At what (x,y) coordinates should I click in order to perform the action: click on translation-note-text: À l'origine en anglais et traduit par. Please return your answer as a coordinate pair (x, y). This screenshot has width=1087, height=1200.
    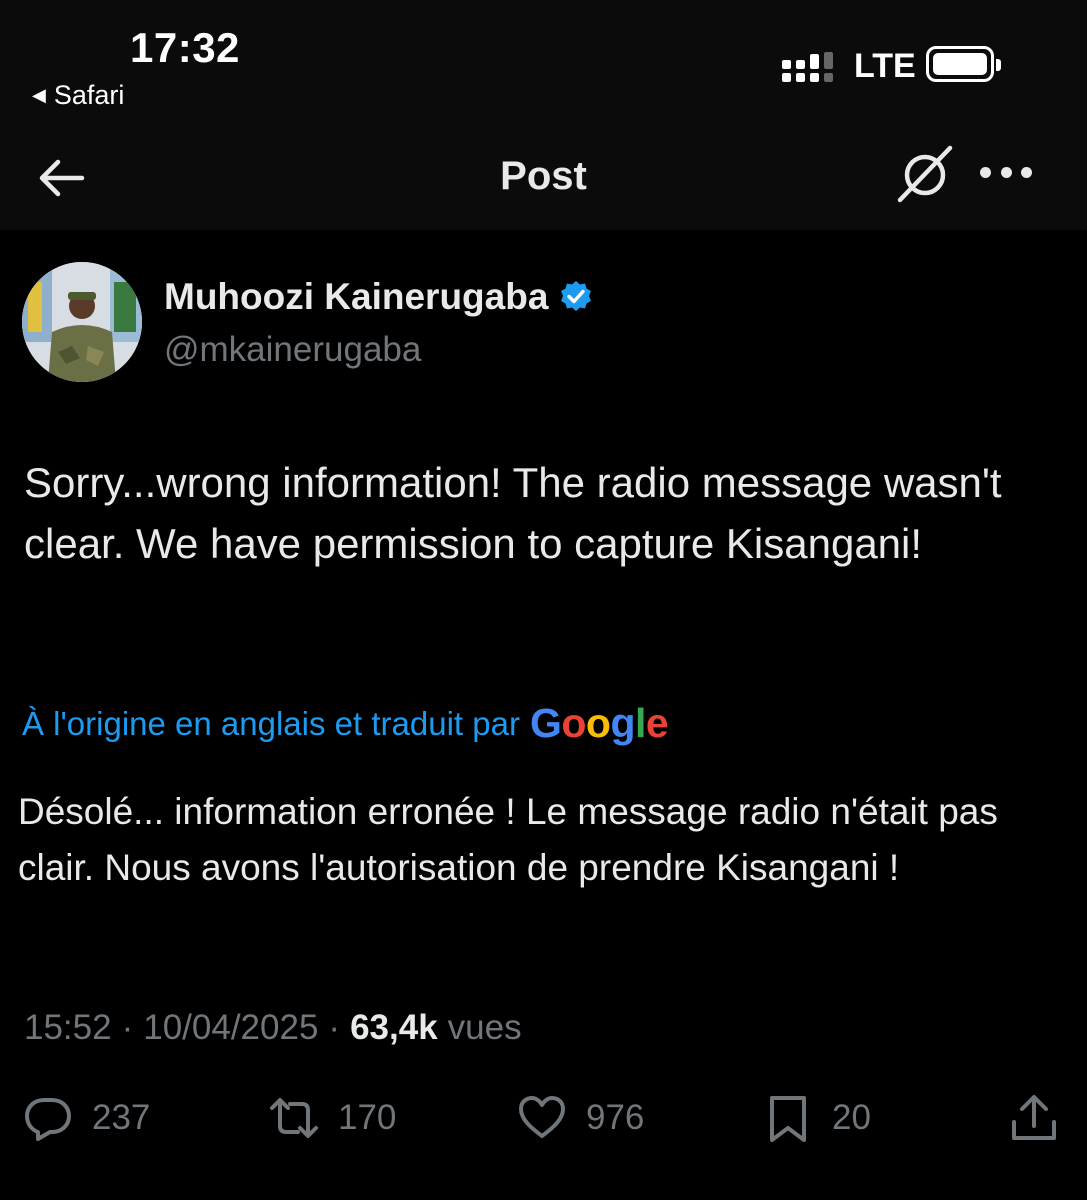
    Looking at the image, I should click on (271, 723).